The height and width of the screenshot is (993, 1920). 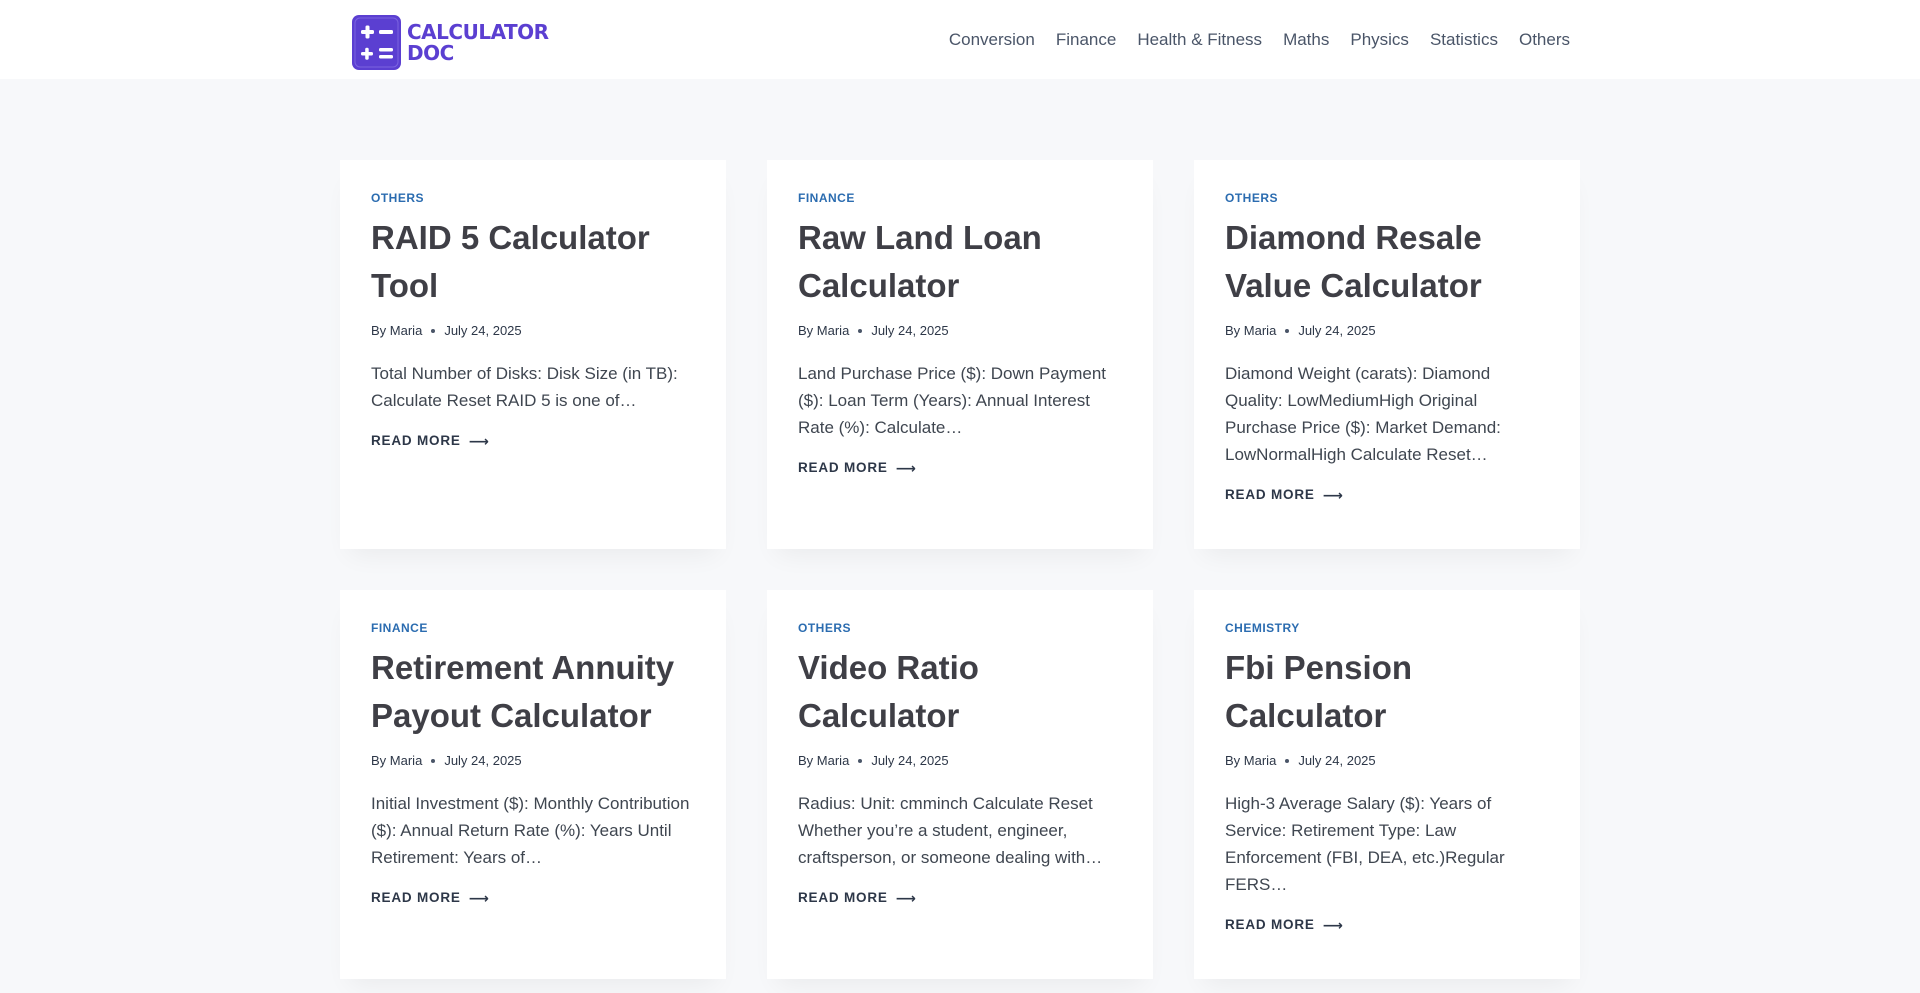 What do you see at coordinates (1353, 285) in the screenshot?
I see `post-title-line: Value Calculator` at bounding box center [1353, 285].